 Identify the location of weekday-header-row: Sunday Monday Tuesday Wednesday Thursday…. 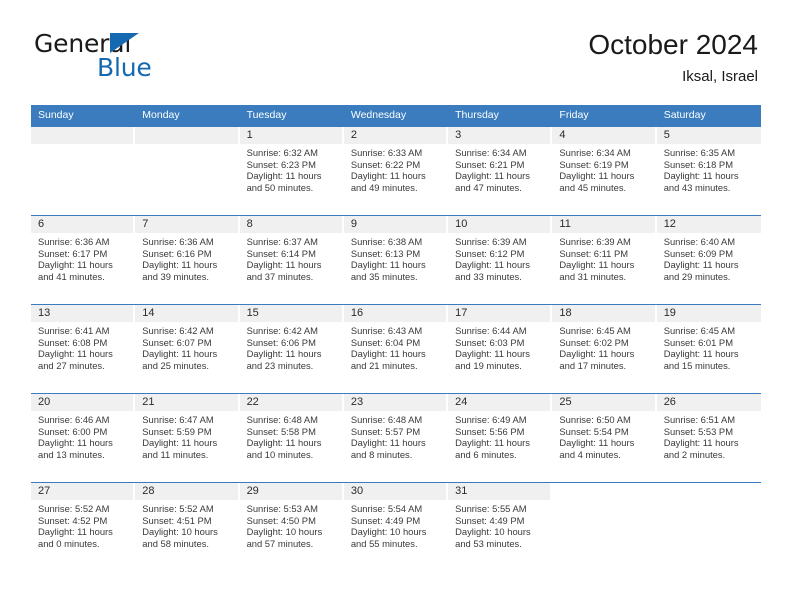
(396, 115).